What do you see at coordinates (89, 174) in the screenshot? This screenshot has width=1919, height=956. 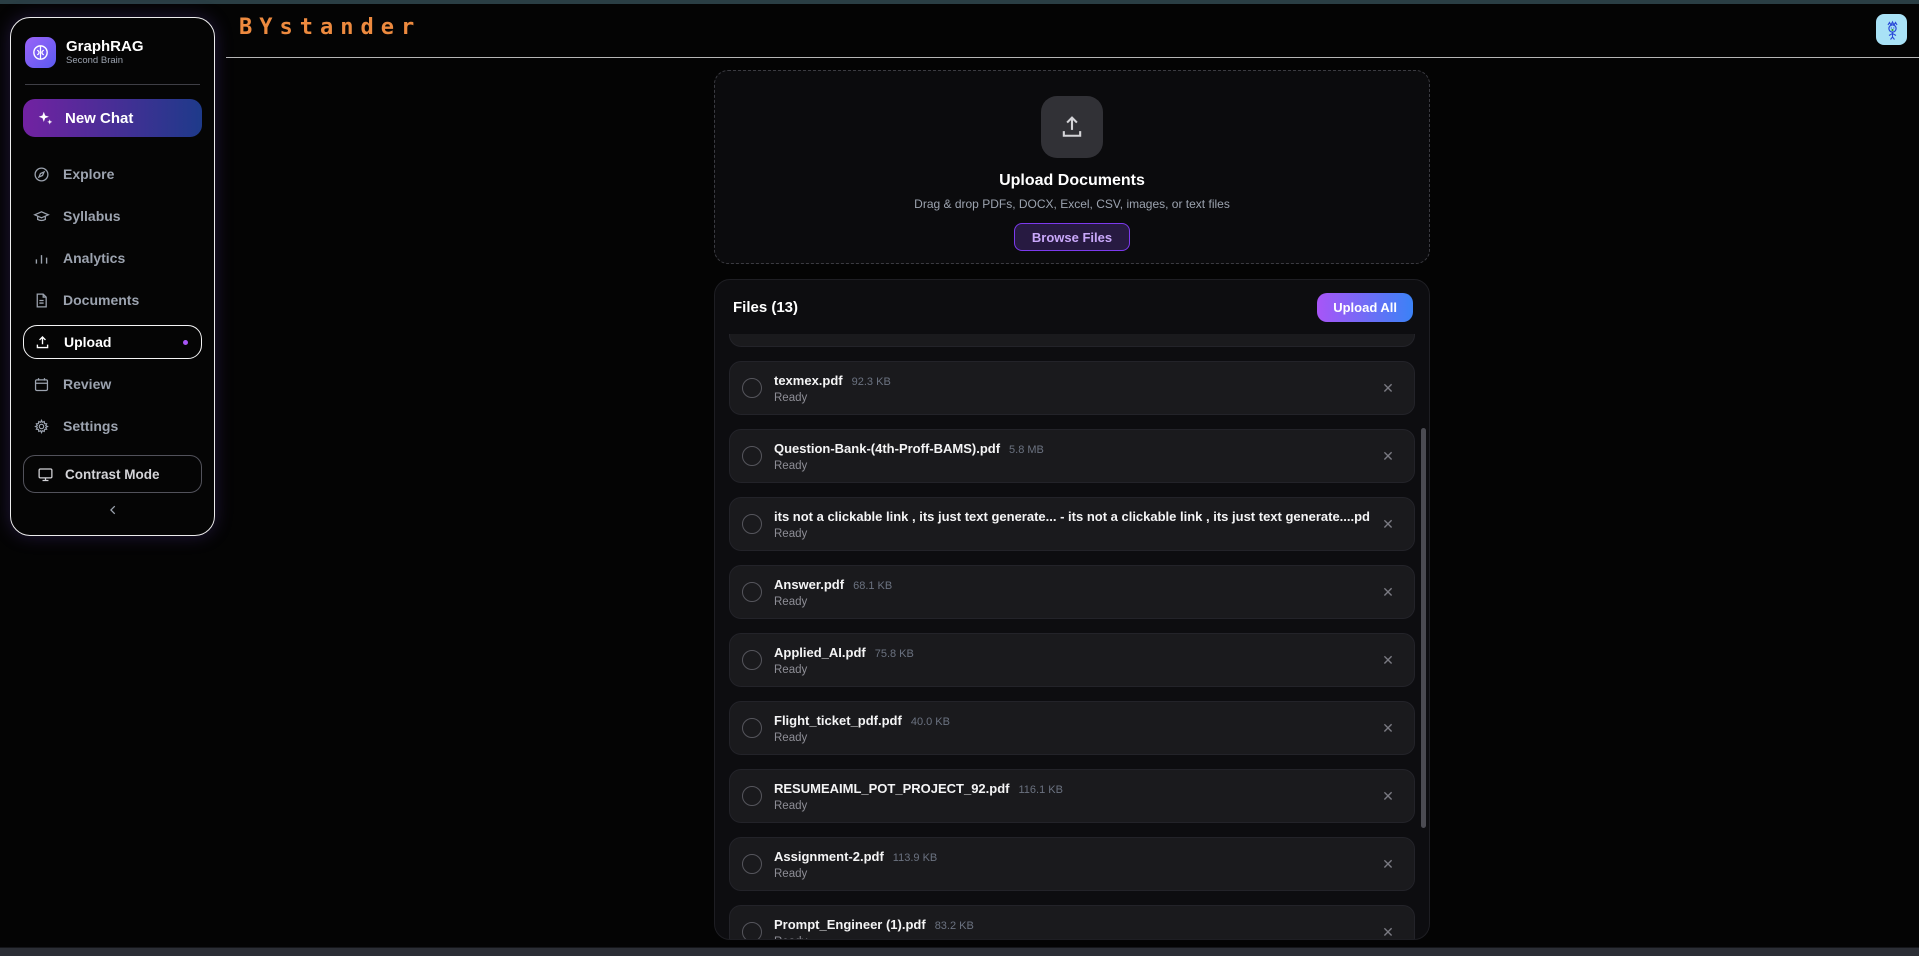 I see `sidebar-item-label: Explore` at bounding box center [89, 174].